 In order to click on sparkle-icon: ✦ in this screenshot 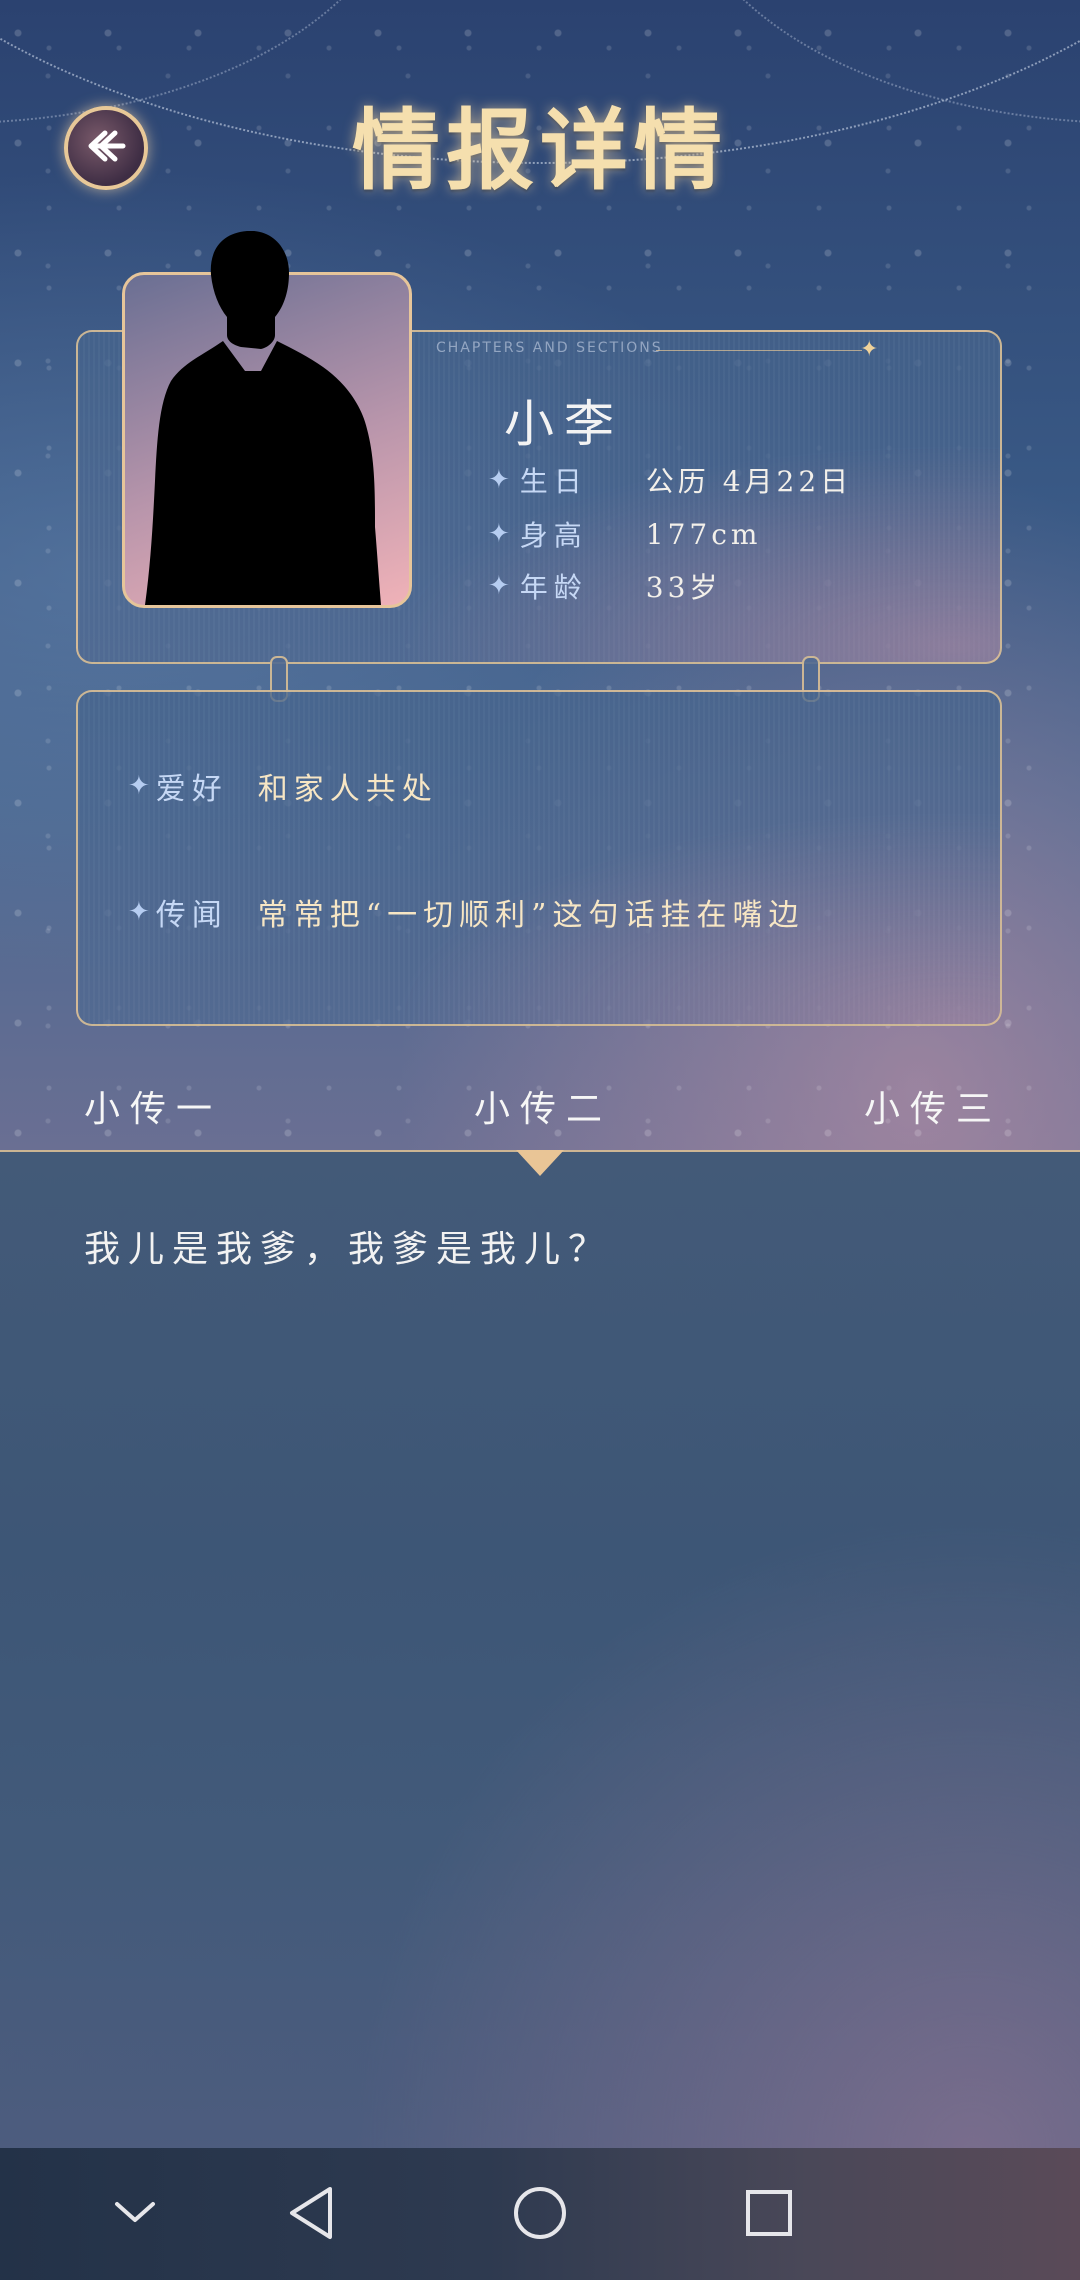, I will do `click(869, 349)`.